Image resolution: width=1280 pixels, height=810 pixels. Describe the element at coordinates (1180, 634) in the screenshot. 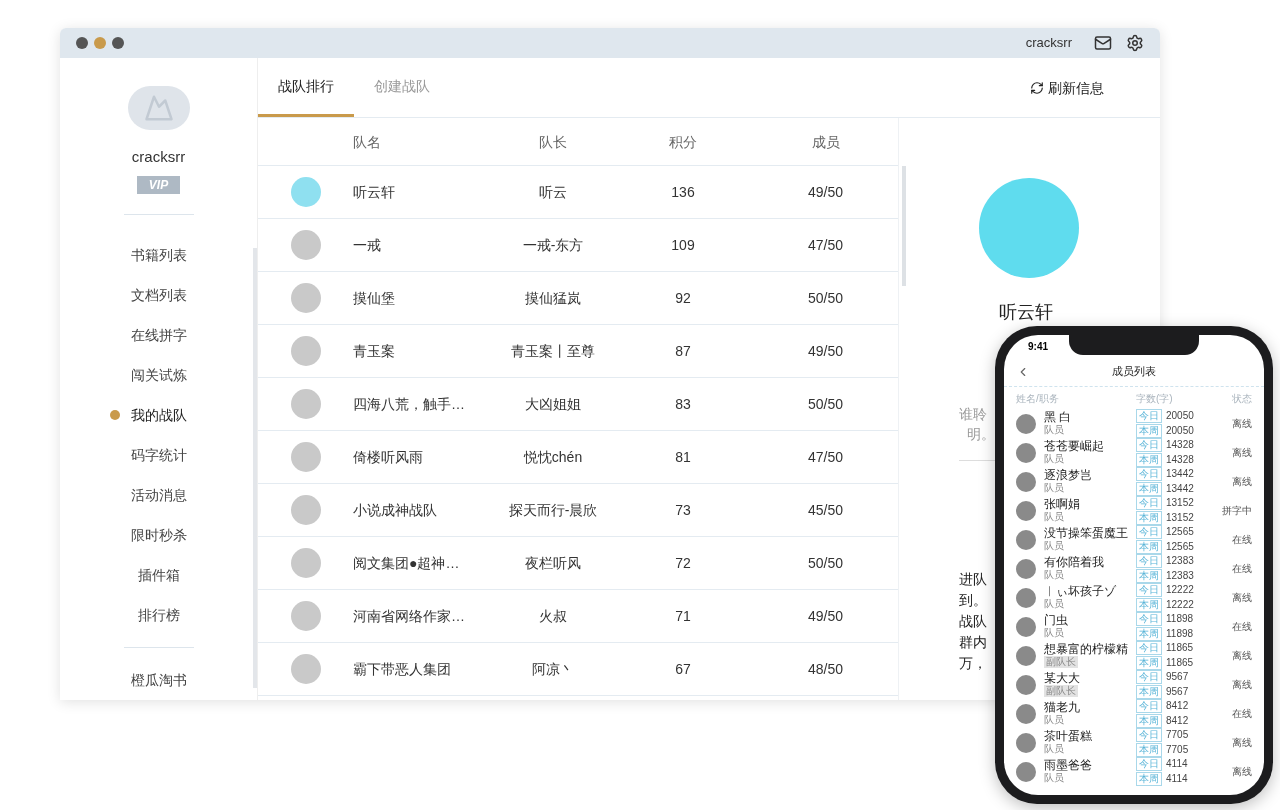

I see `word-count: 11898` at that location.